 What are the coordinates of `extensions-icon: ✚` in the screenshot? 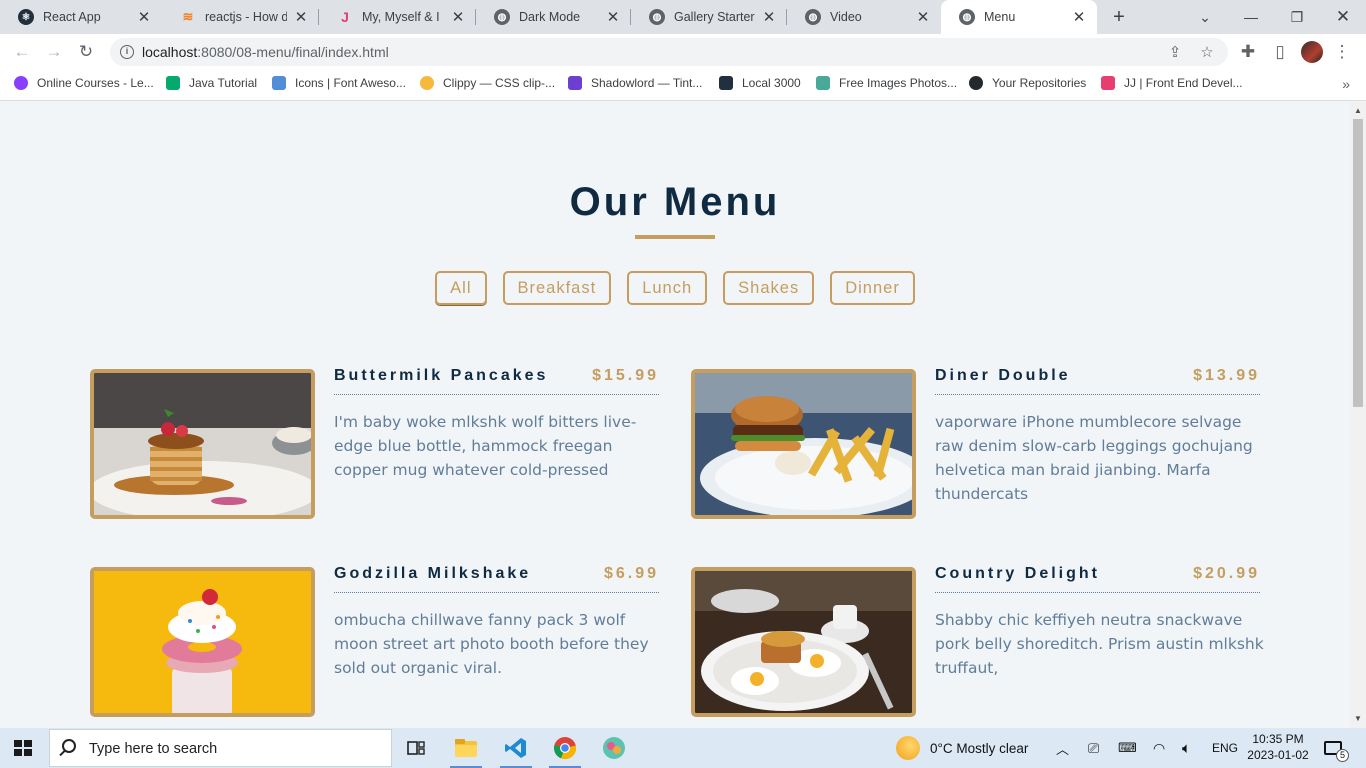 It's located at (1248, 52).